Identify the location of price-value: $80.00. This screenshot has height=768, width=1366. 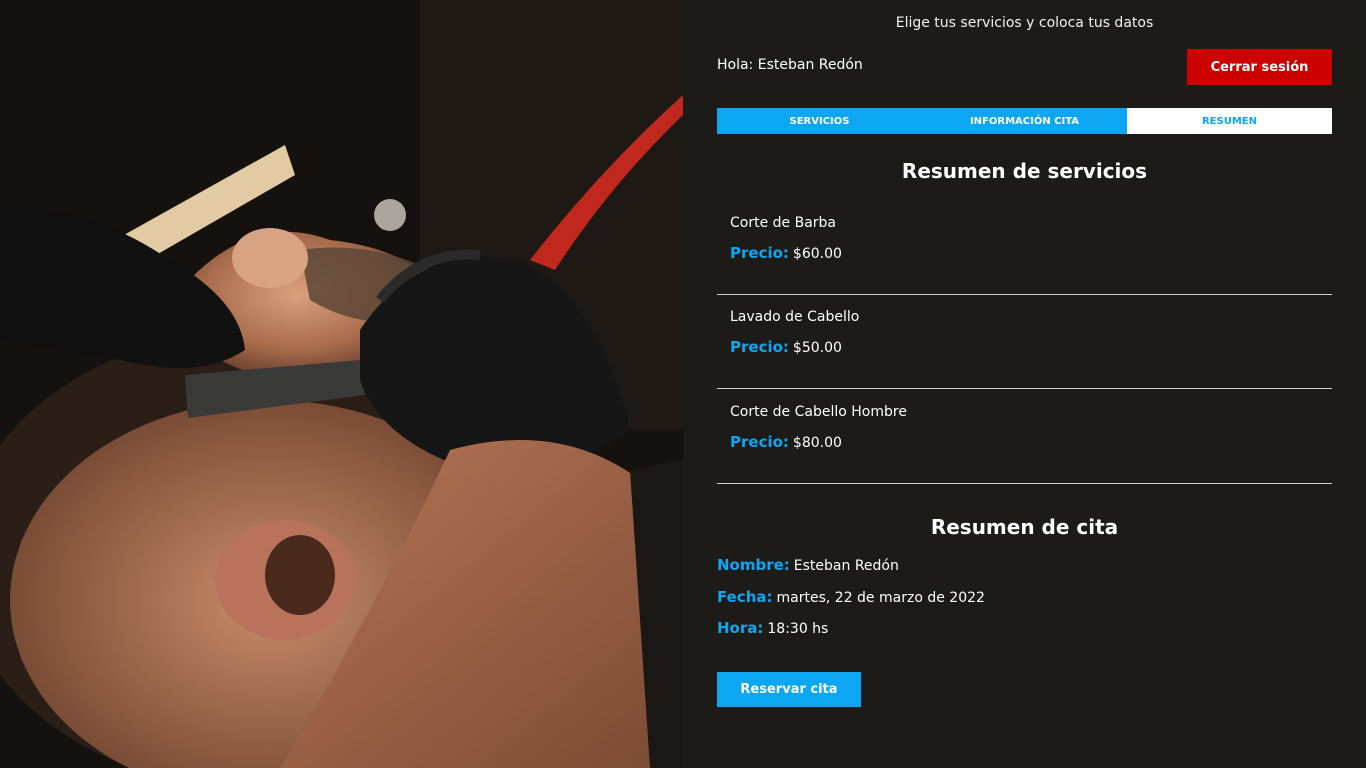
(817, 443).